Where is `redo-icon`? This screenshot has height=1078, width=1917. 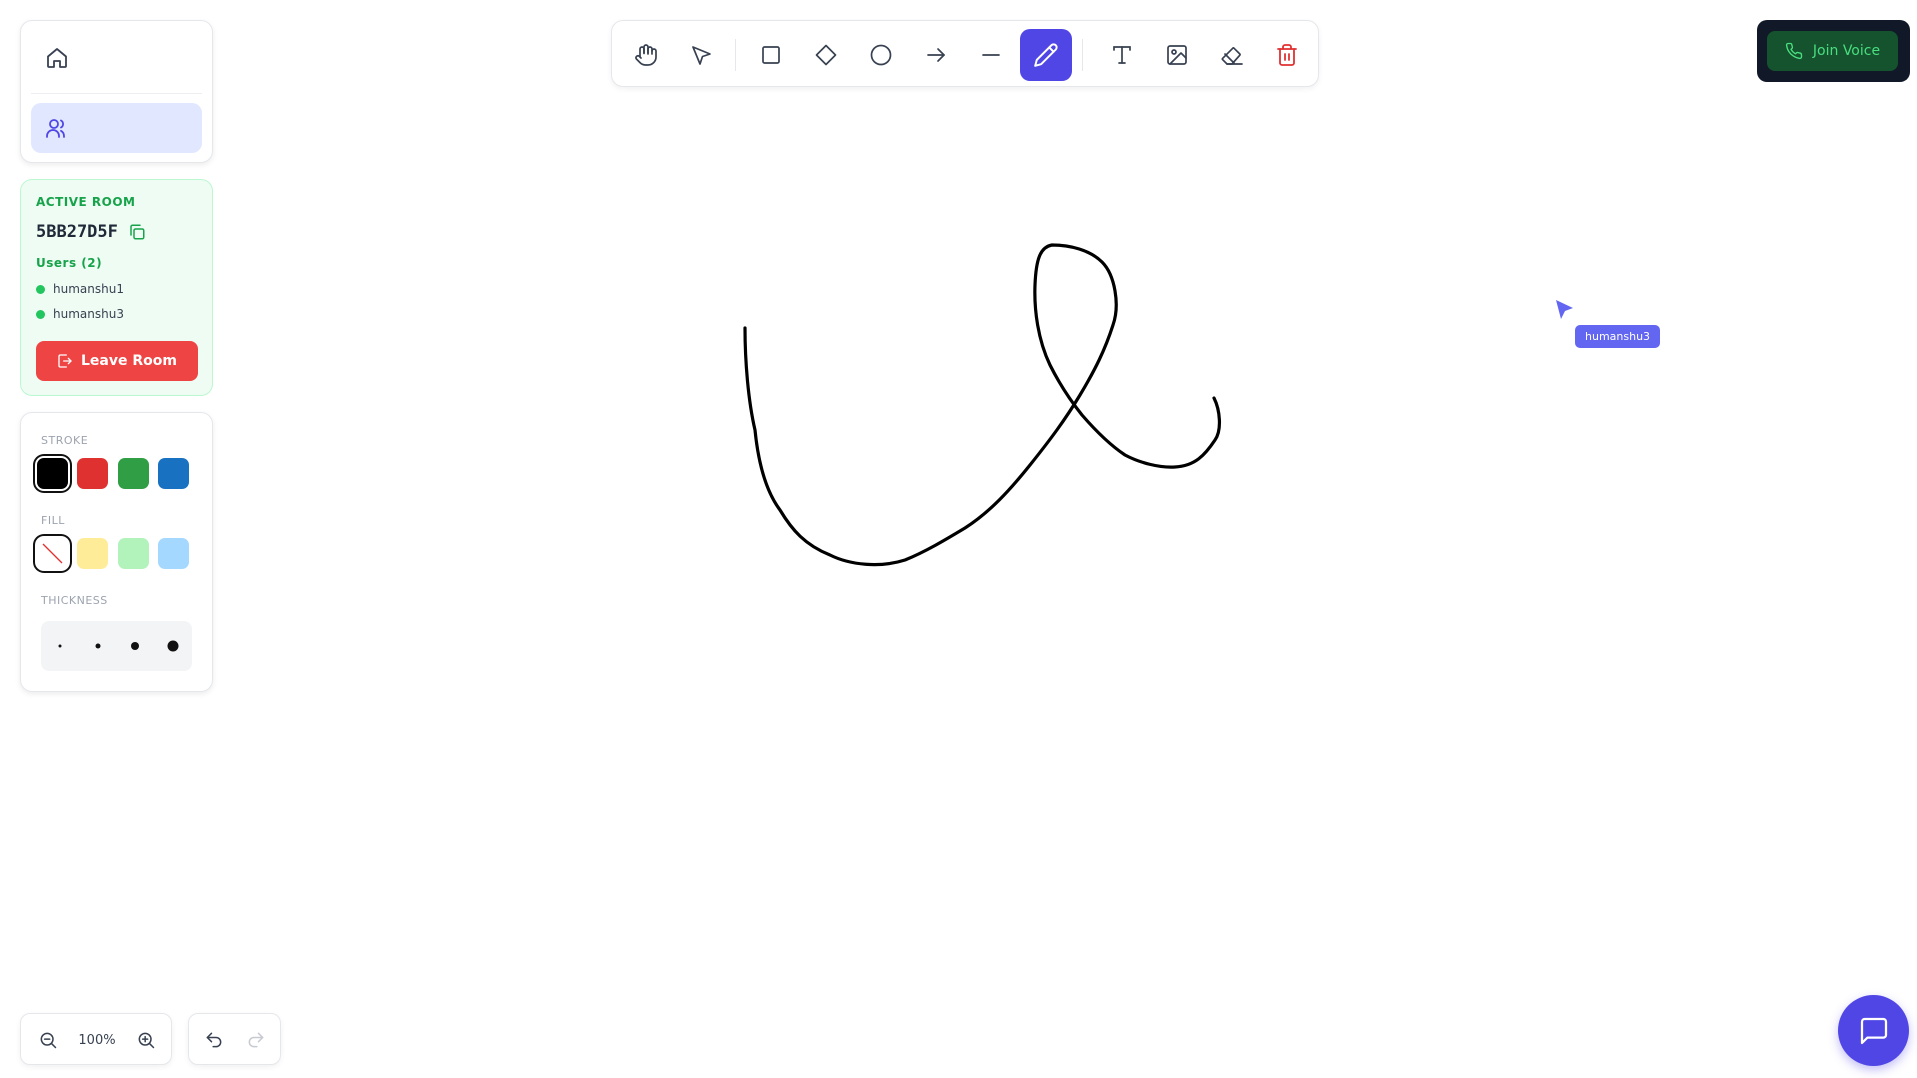
redo-icon is located at coordinates (256, 1040).